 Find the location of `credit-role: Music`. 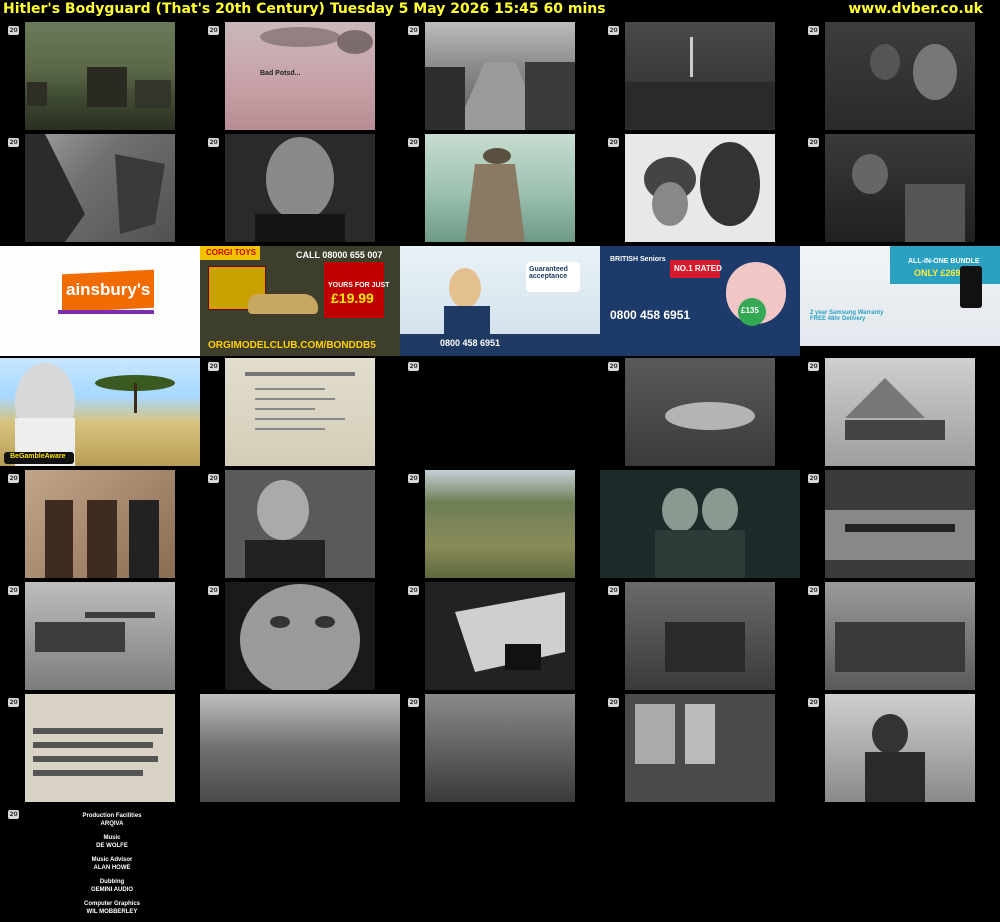

credit-role: Music is located at coordinates (112, 838).